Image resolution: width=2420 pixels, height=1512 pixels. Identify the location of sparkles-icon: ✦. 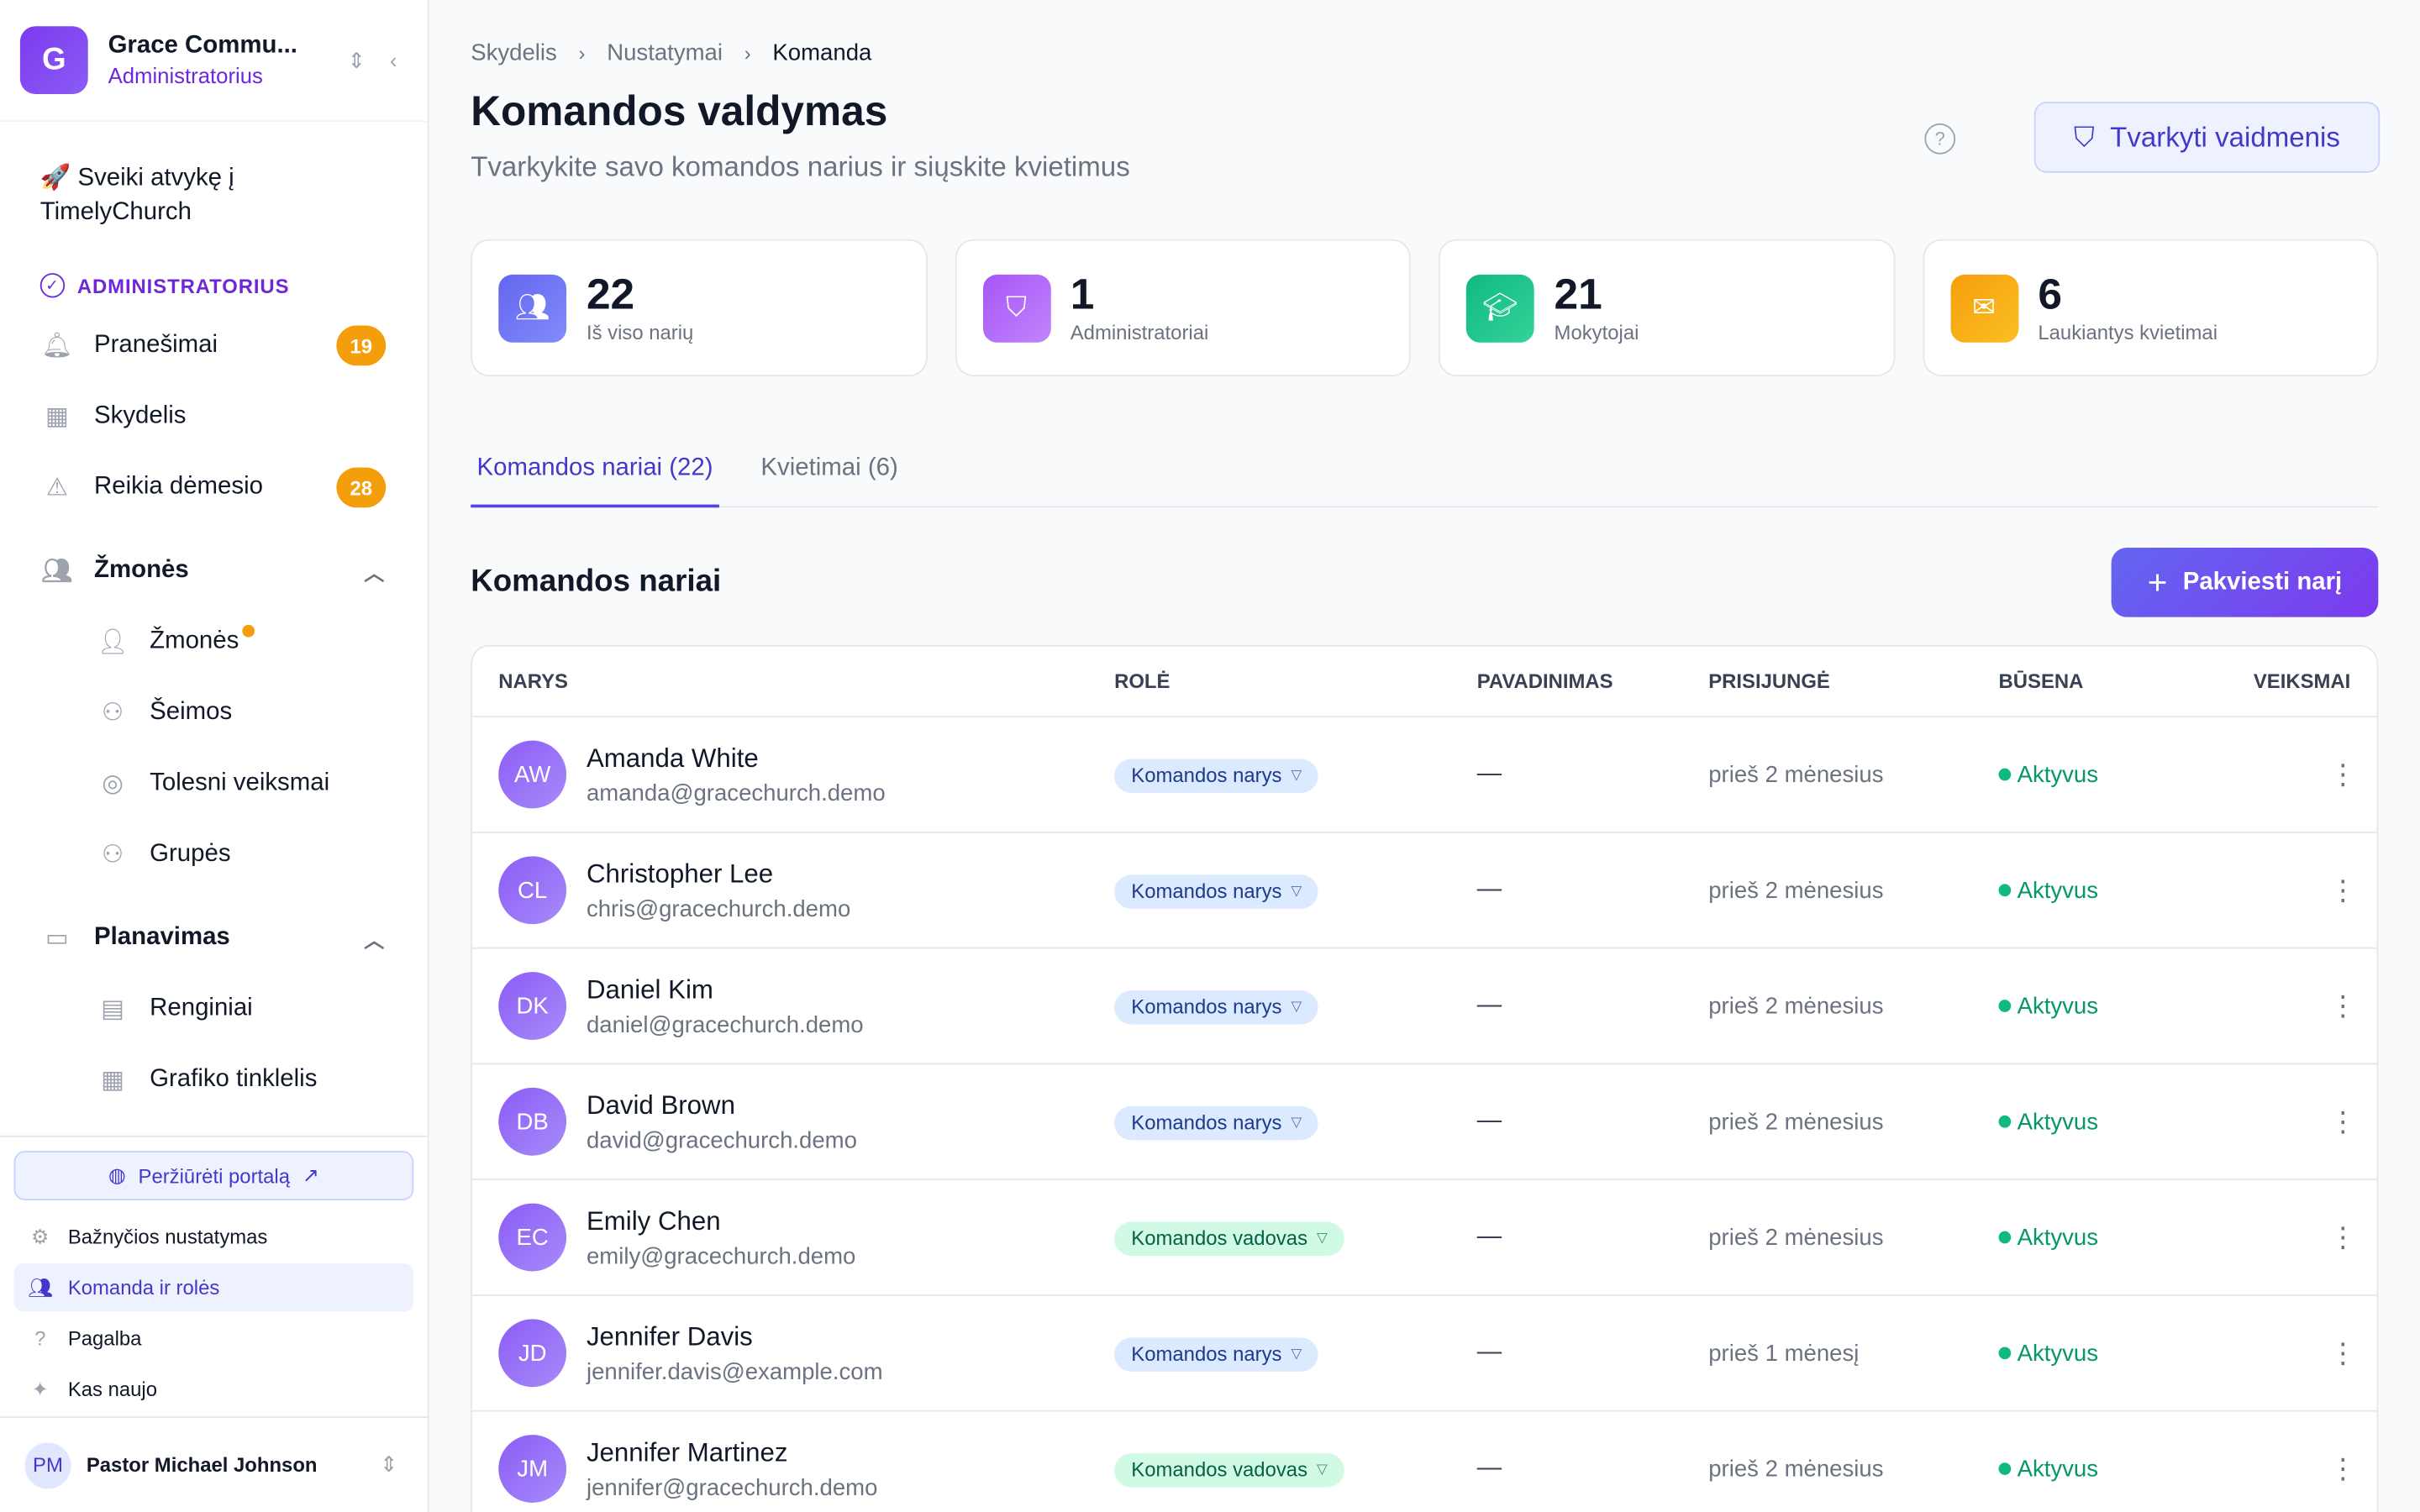
(40, 1388).